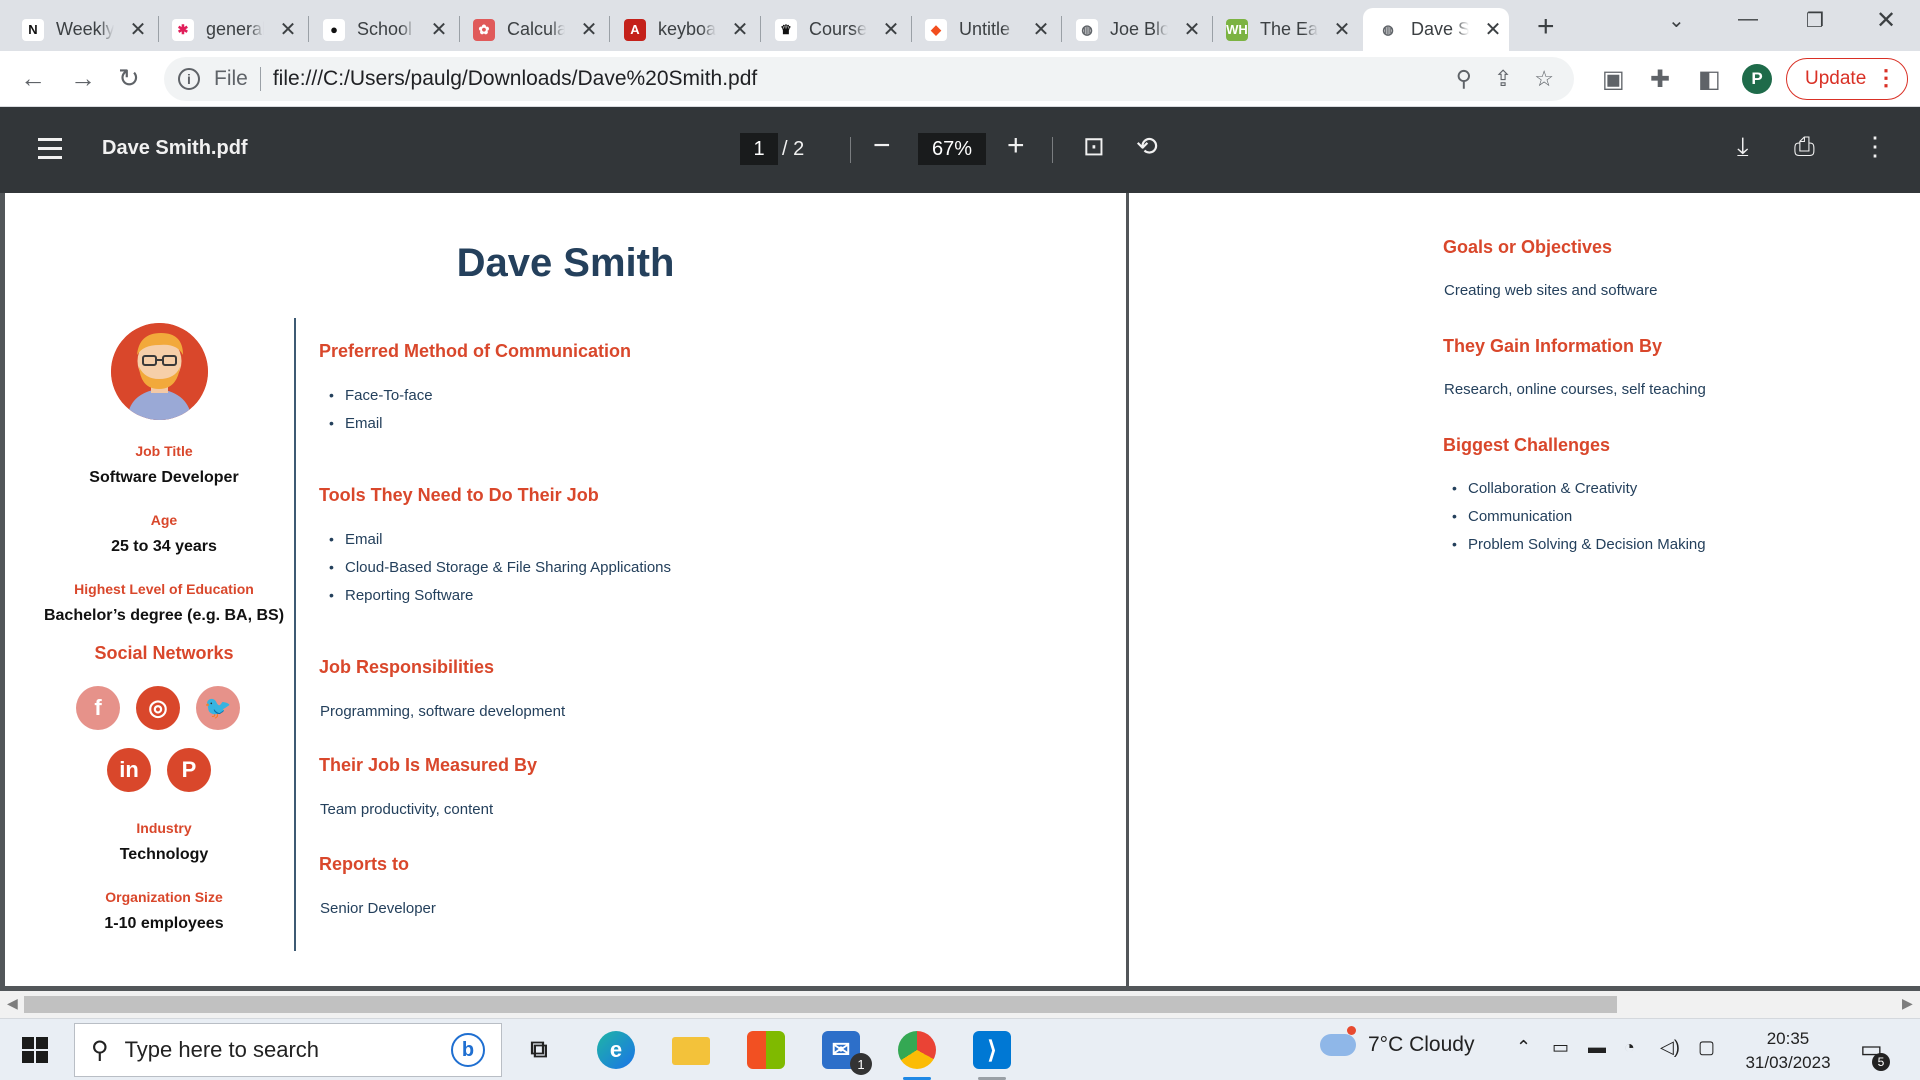 The height and width of the screenshot is (1080, 1920). I want to click on rotate-icon: ⟲, so click(1147, 146).